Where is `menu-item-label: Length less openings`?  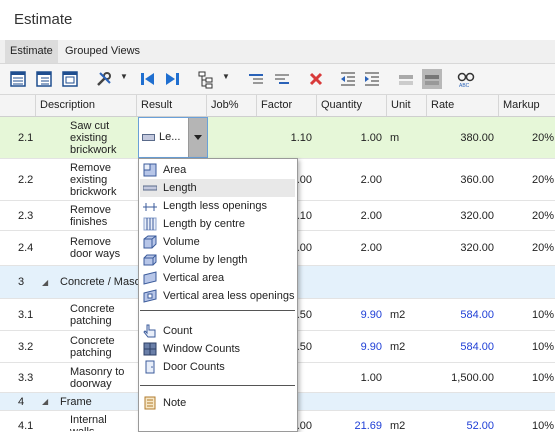
menu-item-label: Length less openings is located at coordinates (215, 206).